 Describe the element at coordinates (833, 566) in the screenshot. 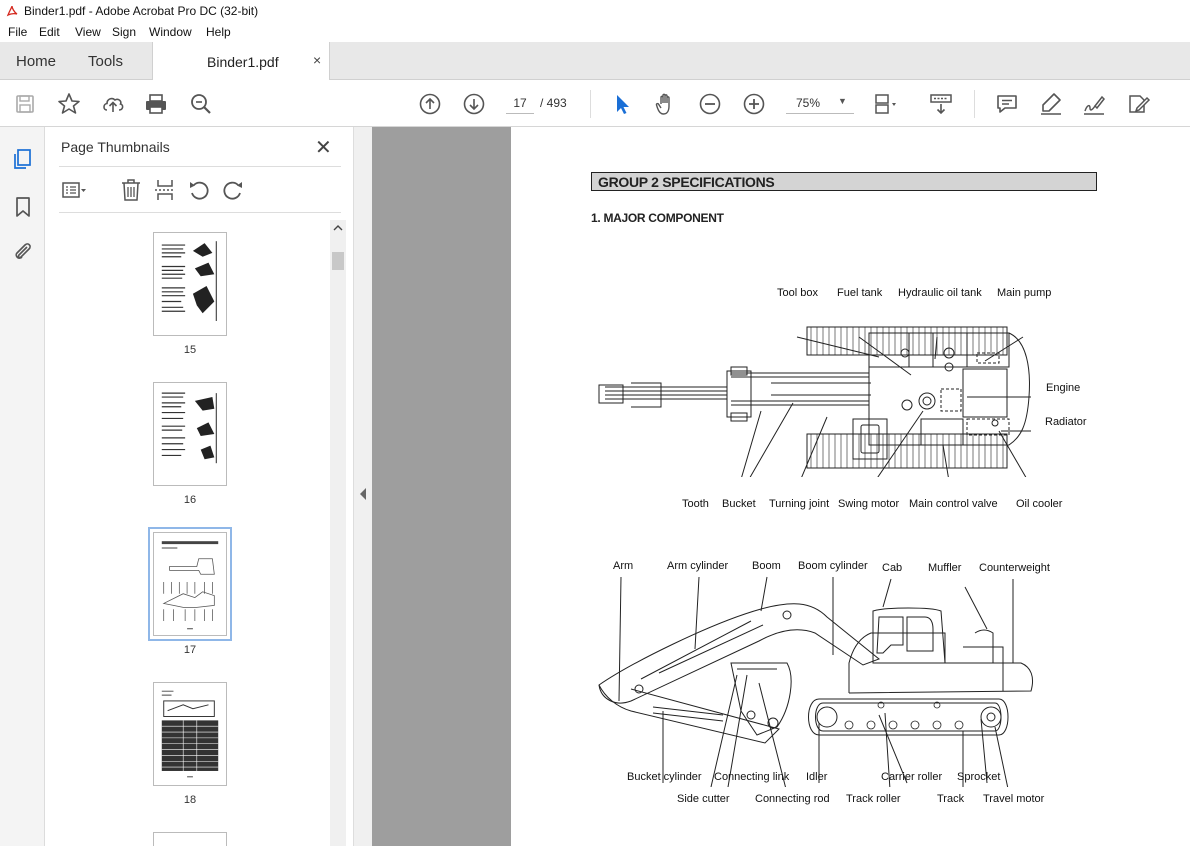

I see `label-boom-cylinder: Boom cylinder` at that location.